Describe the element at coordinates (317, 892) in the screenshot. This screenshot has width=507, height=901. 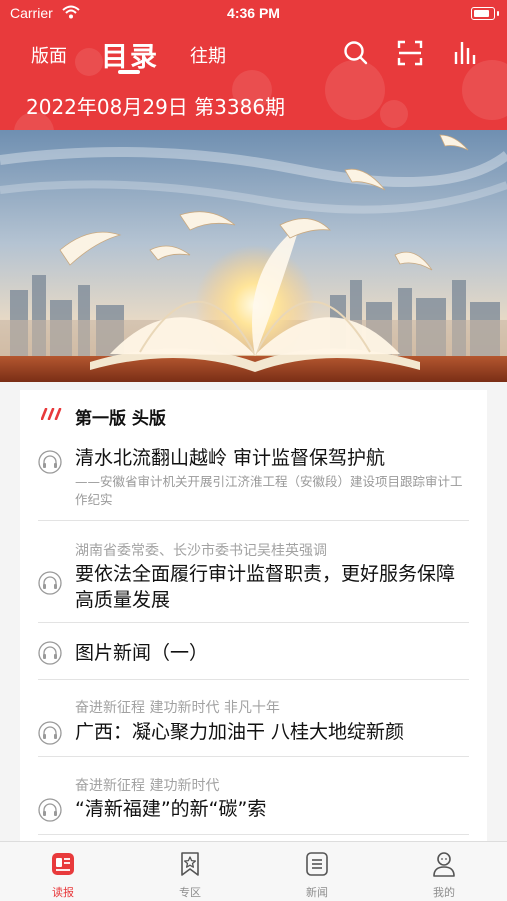
I see `tabbar-label: 新闻` at that location.